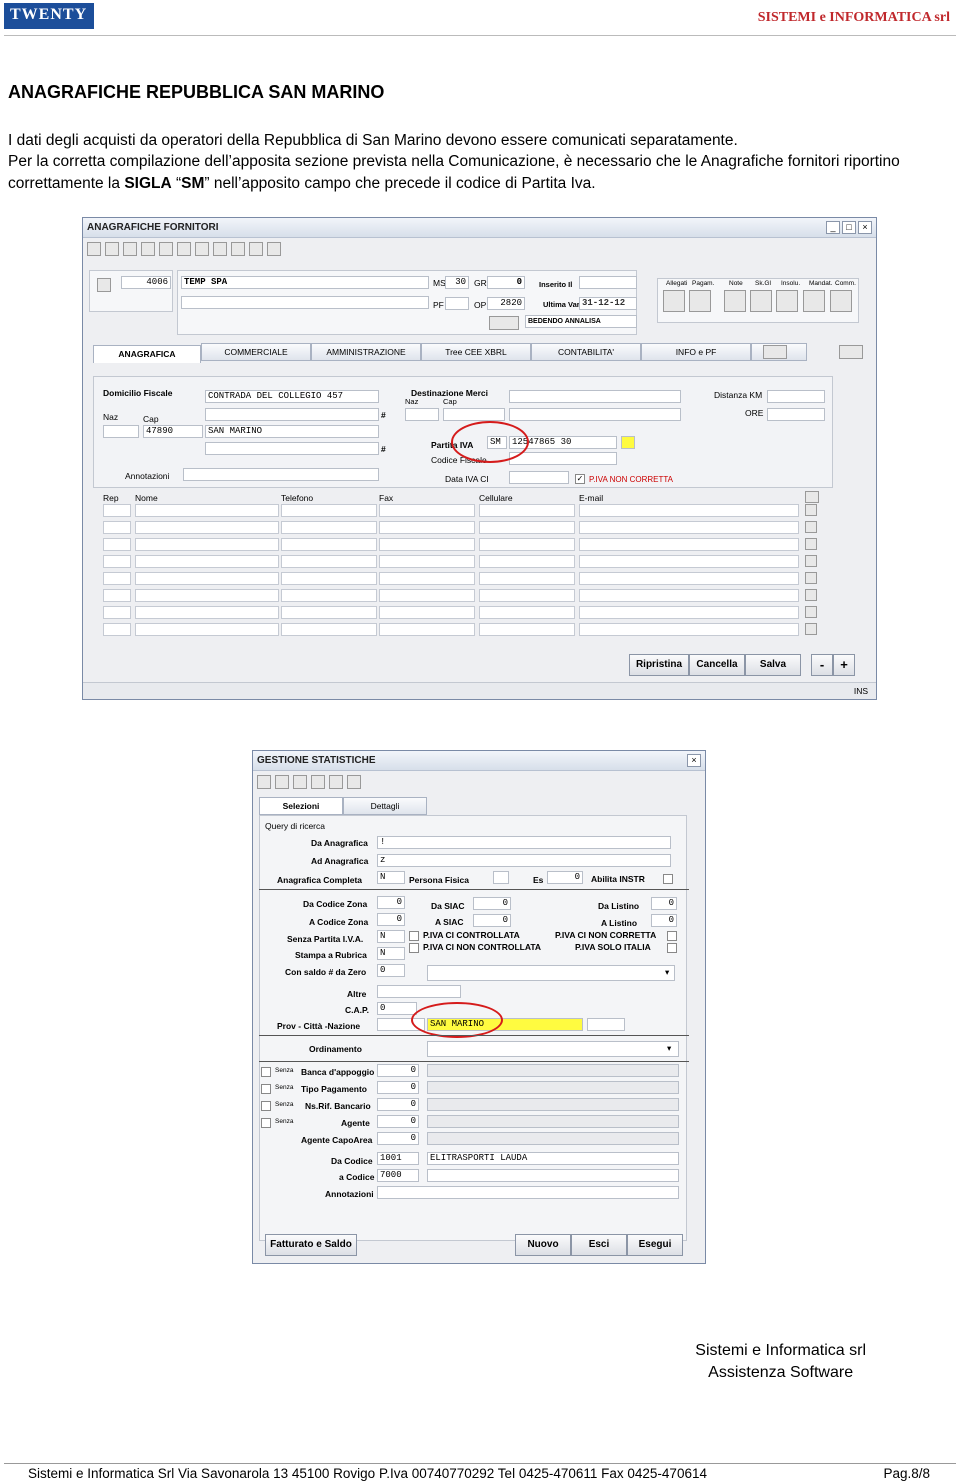 This screenshot has height=1484, width=960. Describe the element at coordinates (414, 936) in the screenshot. I see `chk-piva-controllata` at that location.